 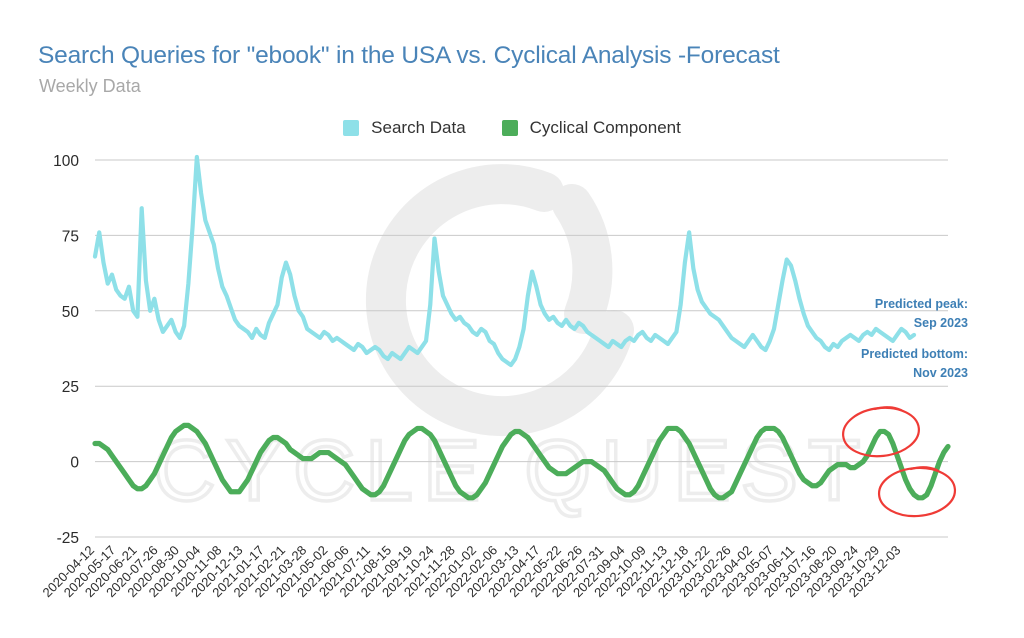 I want to click on y-axis-tick-label: 50, so click(x=71, y=312).